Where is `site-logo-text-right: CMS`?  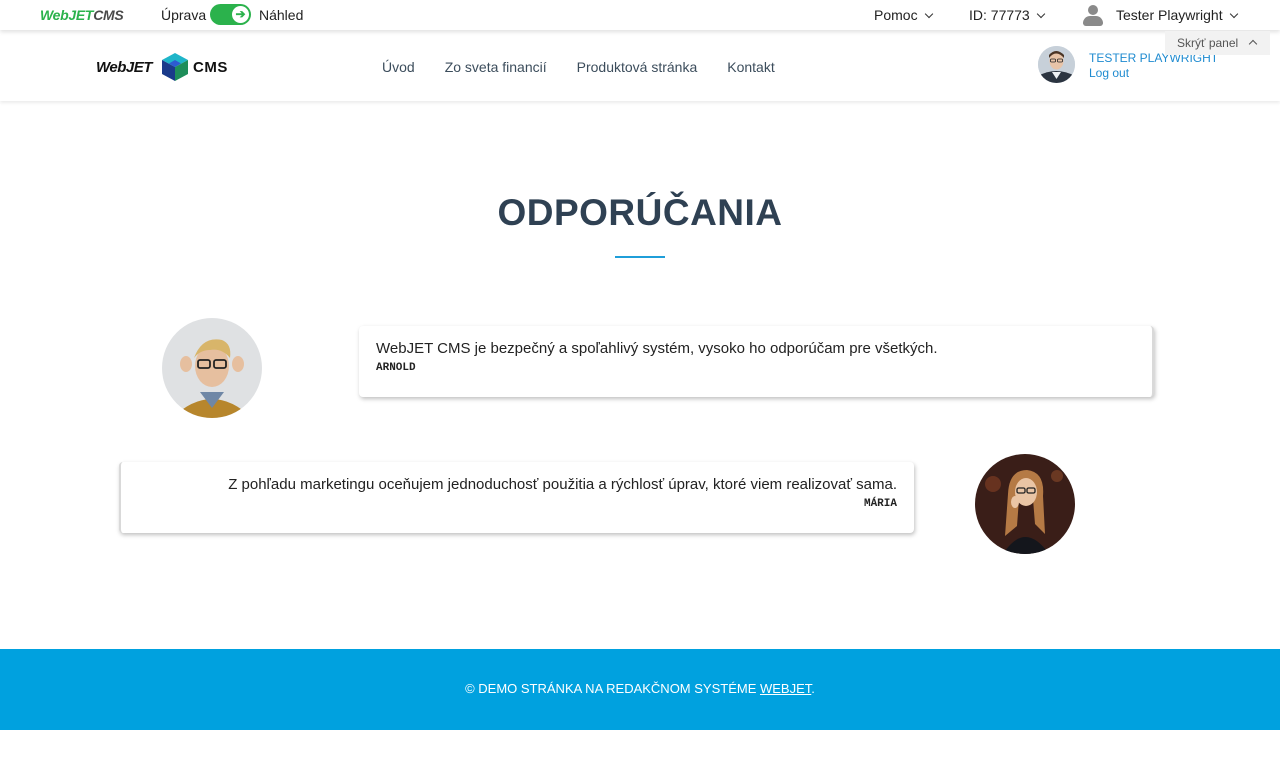
site-logo-text-right: CMS is located at coordinates (210, 67).